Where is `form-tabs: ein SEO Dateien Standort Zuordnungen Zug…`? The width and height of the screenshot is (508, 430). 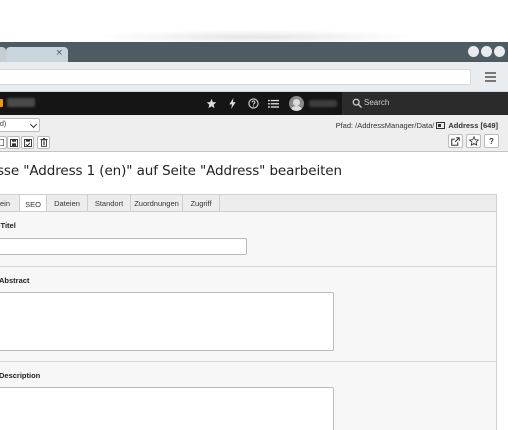
form-tabs: ein SEO Dateien Standort Zuordnungen Zug… is located at coordinates (248, 203).